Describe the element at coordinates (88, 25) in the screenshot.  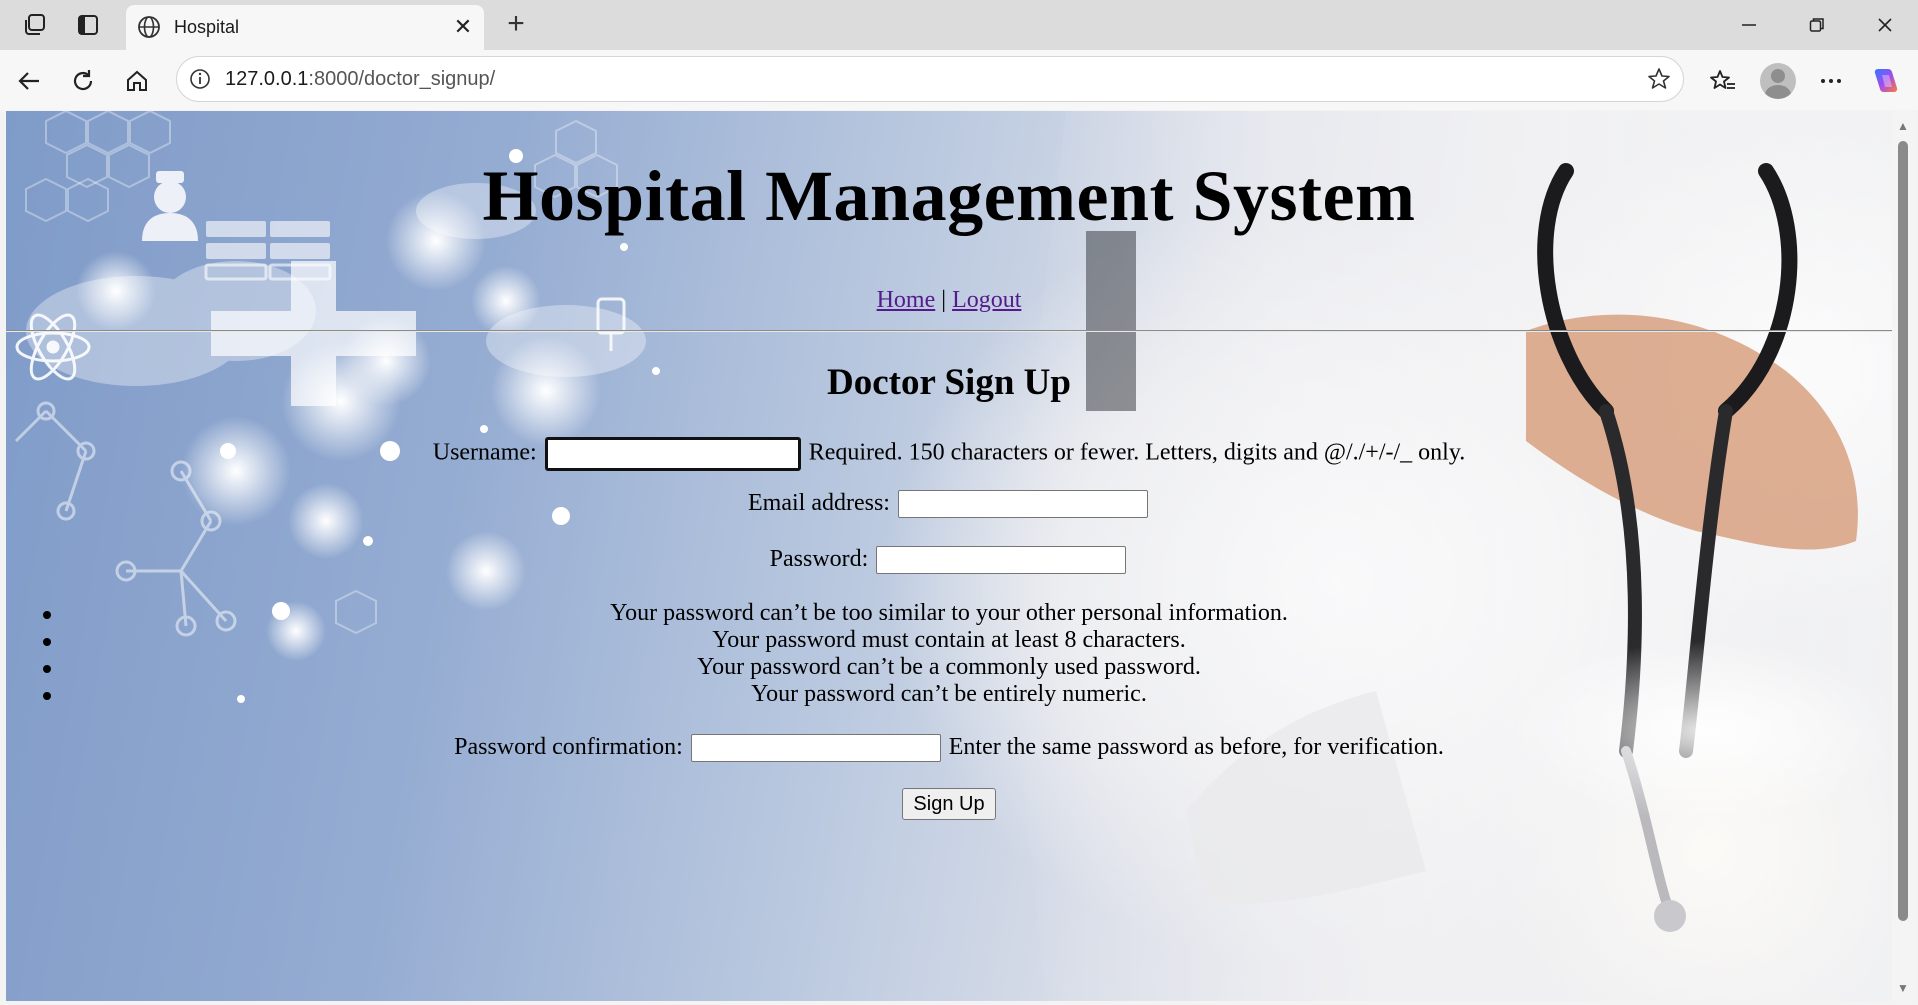
I see `tab-actions-icon` at that location.